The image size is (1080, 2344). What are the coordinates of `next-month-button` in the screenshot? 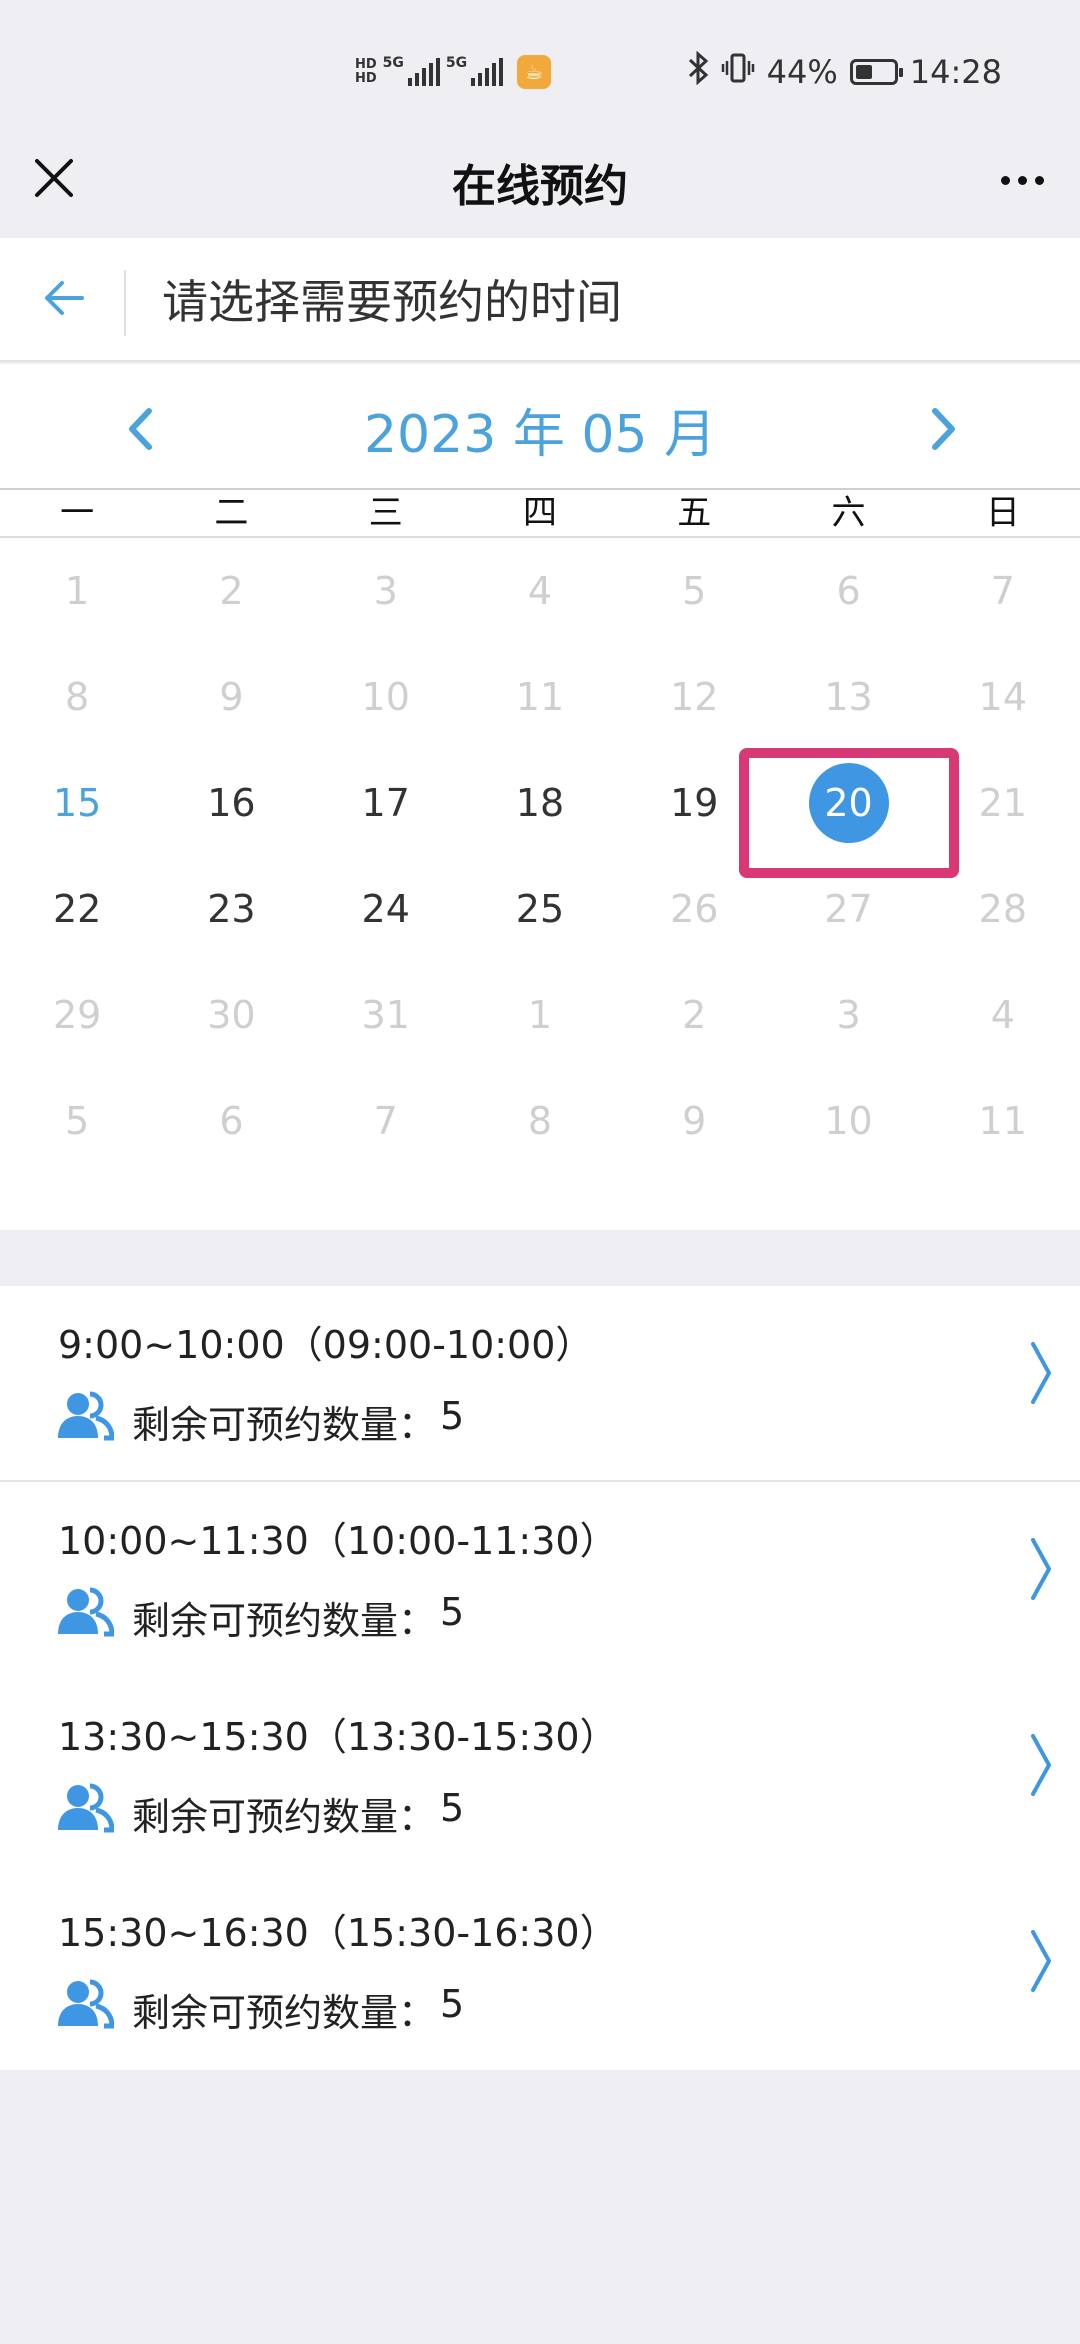 It's located at (944, 429).